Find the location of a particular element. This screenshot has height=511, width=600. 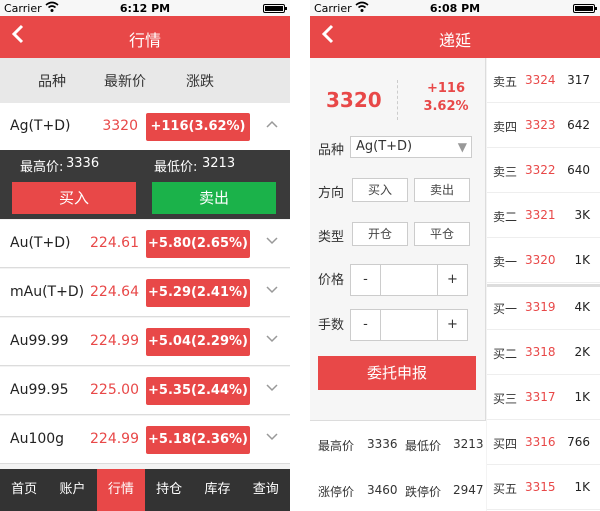

change-value: +116 is located at coordinates (446, 88).